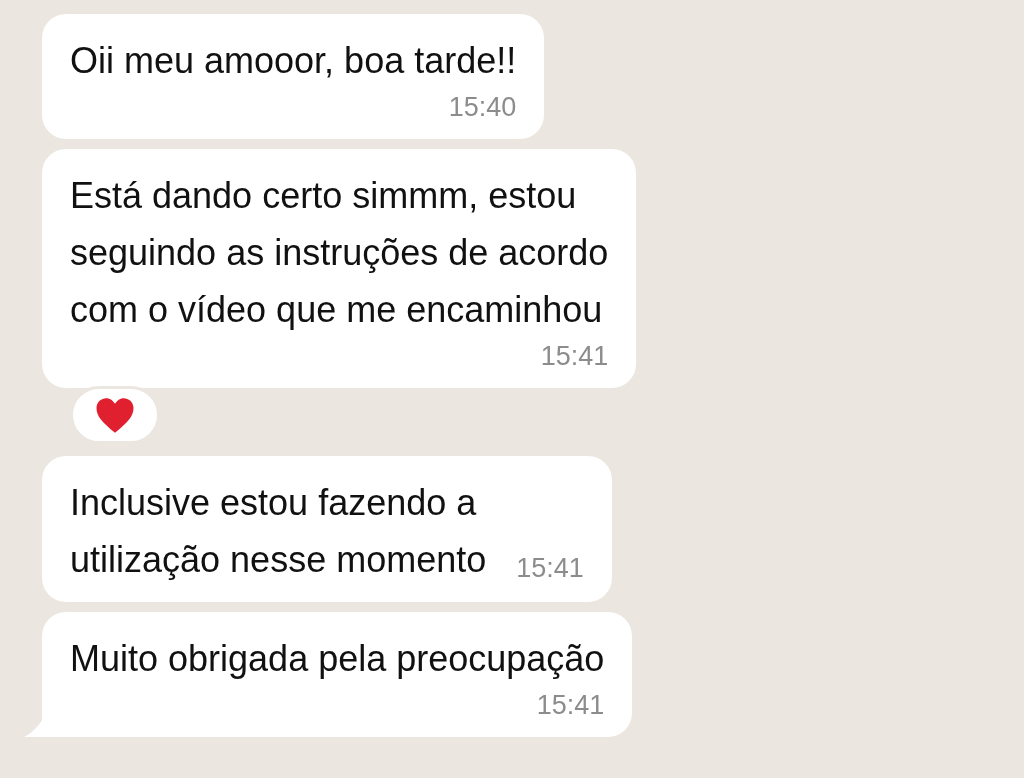  What do you see at coordinates (278, 531) in the screenshot?
I see `message-text: Inclusive estou fazendo a utilização nesse momento` at bounding box center [278, 531].